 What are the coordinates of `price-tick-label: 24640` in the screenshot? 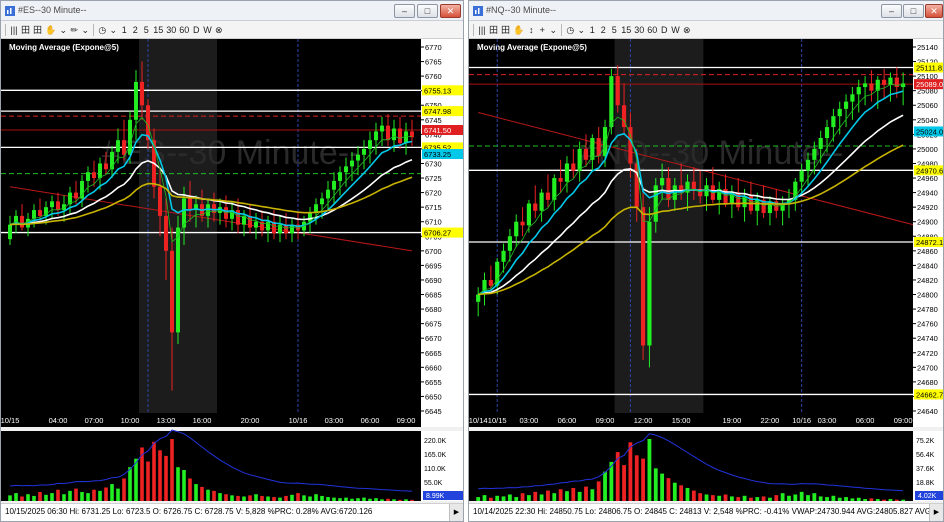 It's located at (927, 411).